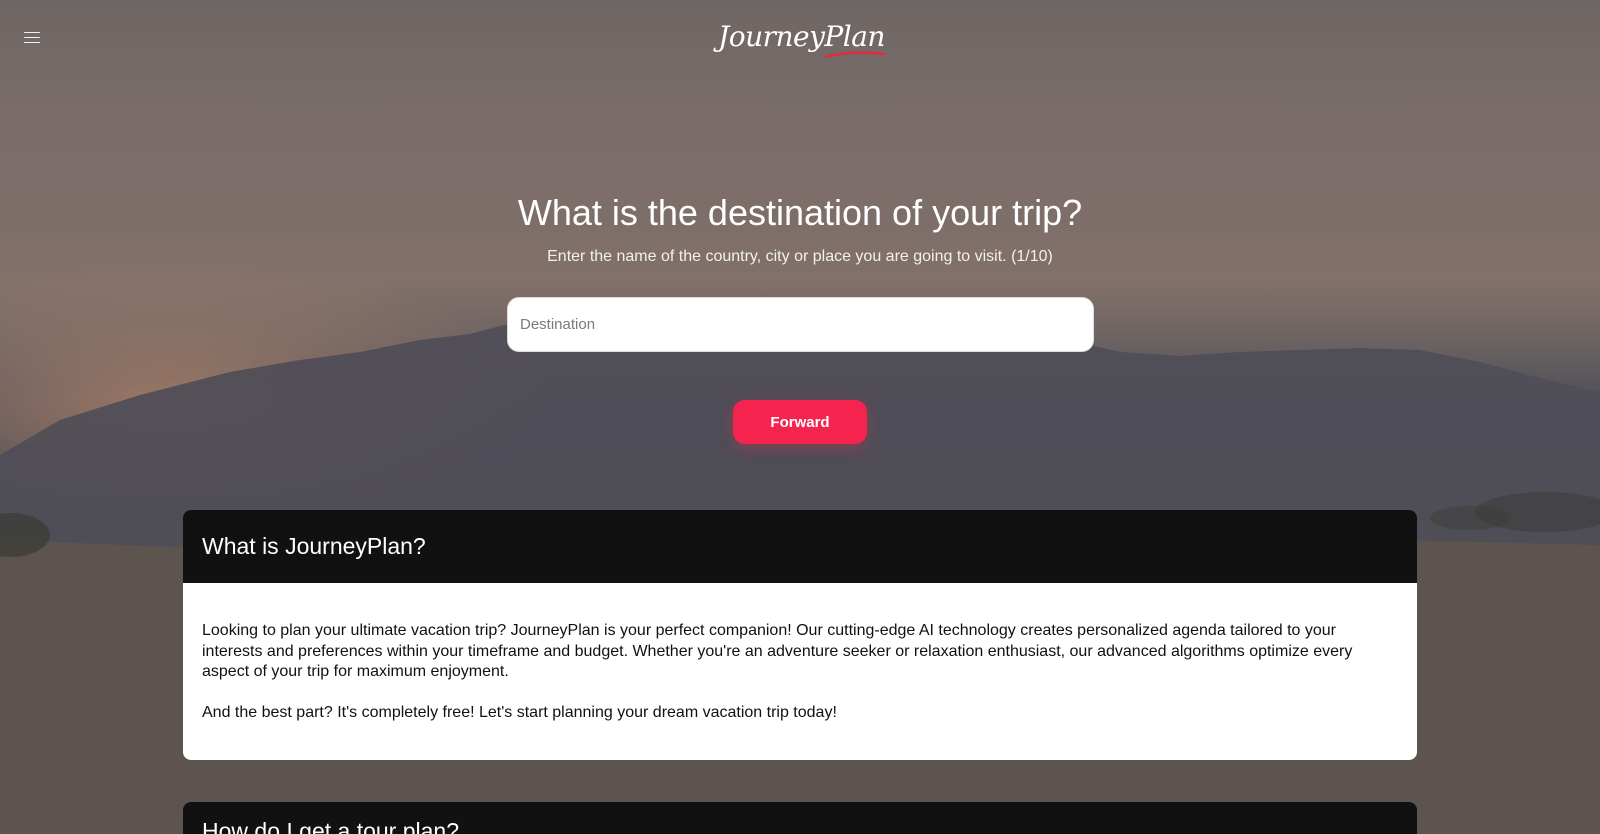 The image size is (1600, 834). What do you see at coordinates (803, 37) in the screenshot?
I see `journeyplan-logo: JourneyPlan` at bounding box center [803, 37].